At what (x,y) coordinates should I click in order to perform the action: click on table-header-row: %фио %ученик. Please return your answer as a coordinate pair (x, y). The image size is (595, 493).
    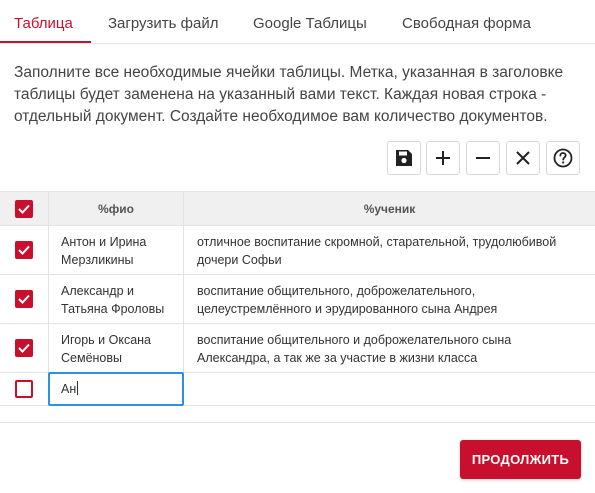
    Looking at the image, I should click on (297, 208).